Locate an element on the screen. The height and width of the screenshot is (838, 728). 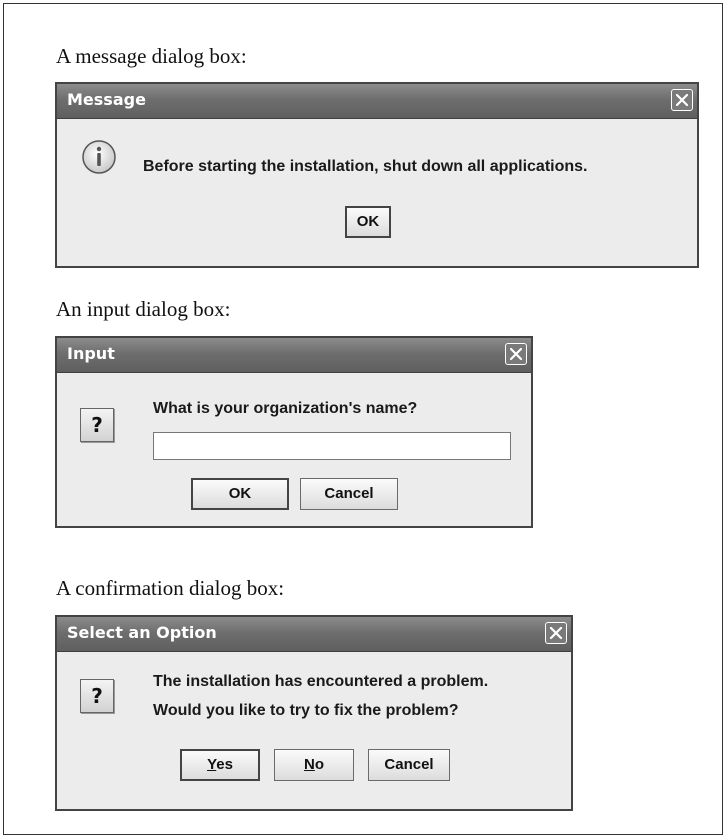
confirm-caption: A confirmation dialog box: is located at coordinates (170, 588).